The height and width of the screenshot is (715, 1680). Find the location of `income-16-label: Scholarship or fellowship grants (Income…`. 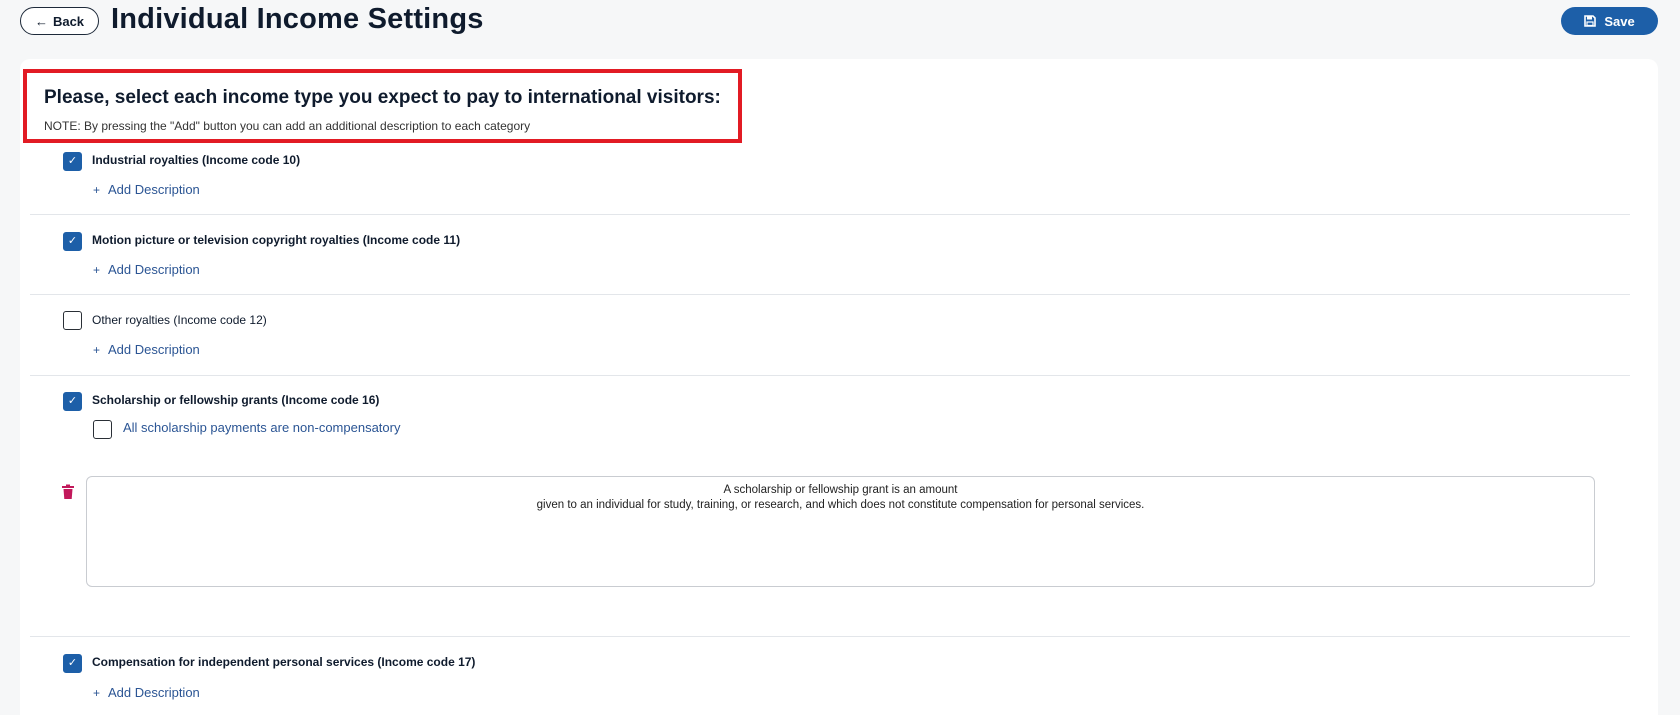

income-16-label: Scholarship or fellowship grants (Income… is located at coordinates (236, 400).